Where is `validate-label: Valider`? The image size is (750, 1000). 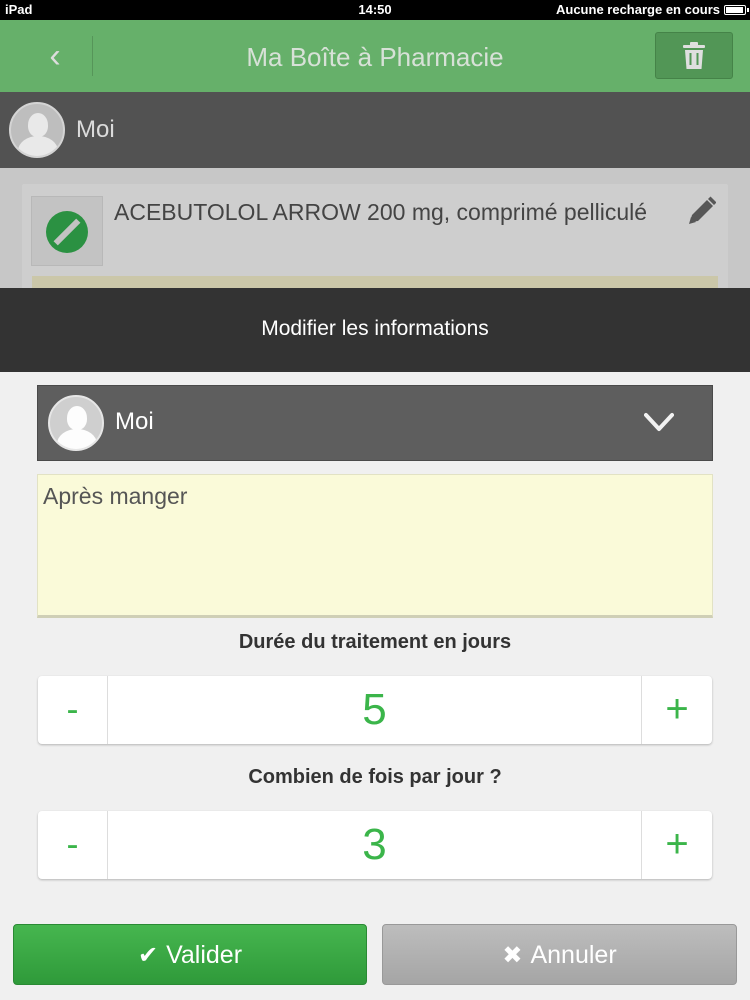 validate-label: Valider is located at coordinates (204, 955).